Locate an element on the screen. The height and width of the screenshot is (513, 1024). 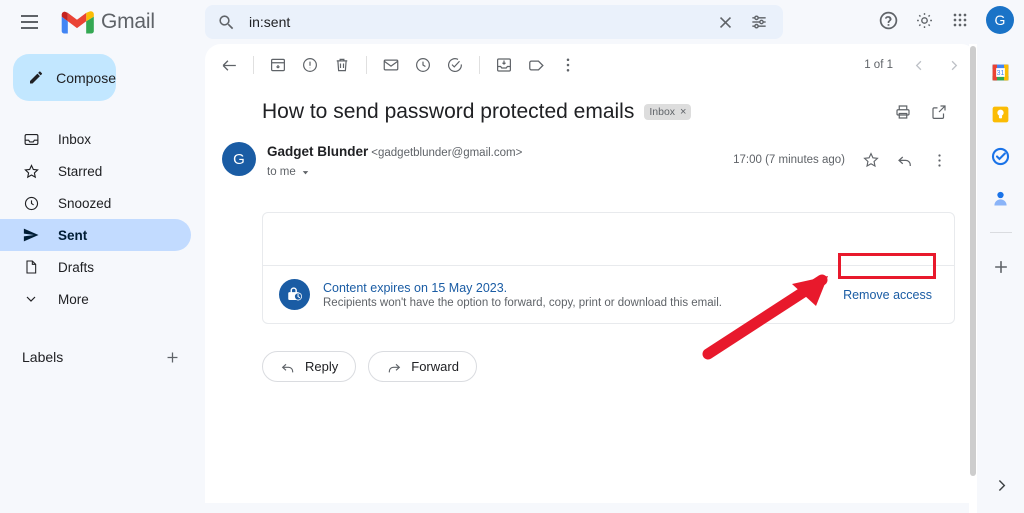
more-vertical-icon is located at coordinates (939, 160).